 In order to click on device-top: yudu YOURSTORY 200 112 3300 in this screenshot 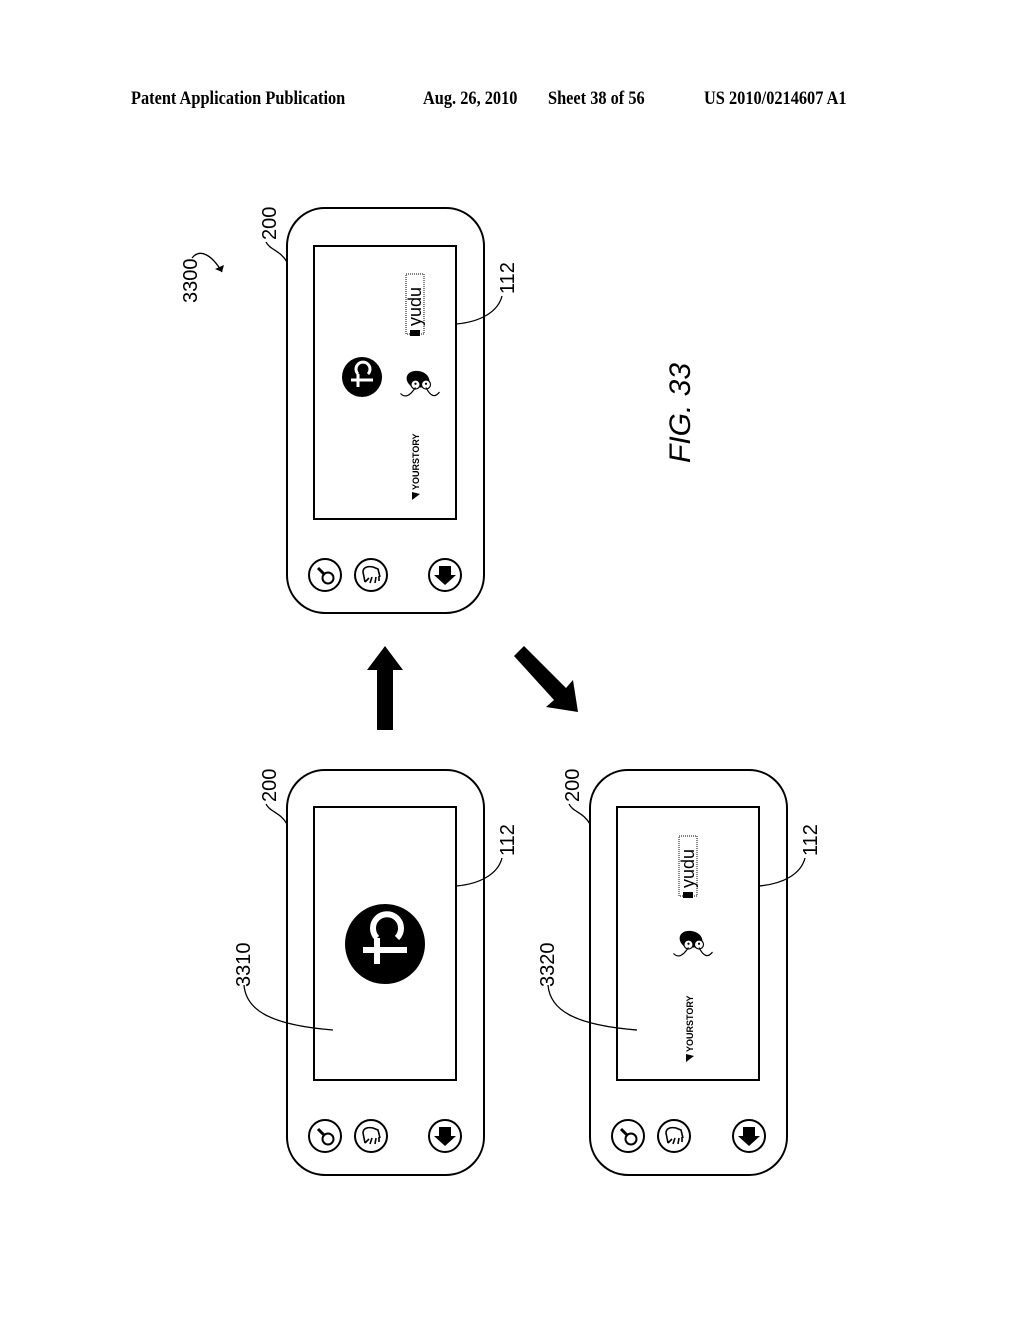, I will do `click(349, 410)`.